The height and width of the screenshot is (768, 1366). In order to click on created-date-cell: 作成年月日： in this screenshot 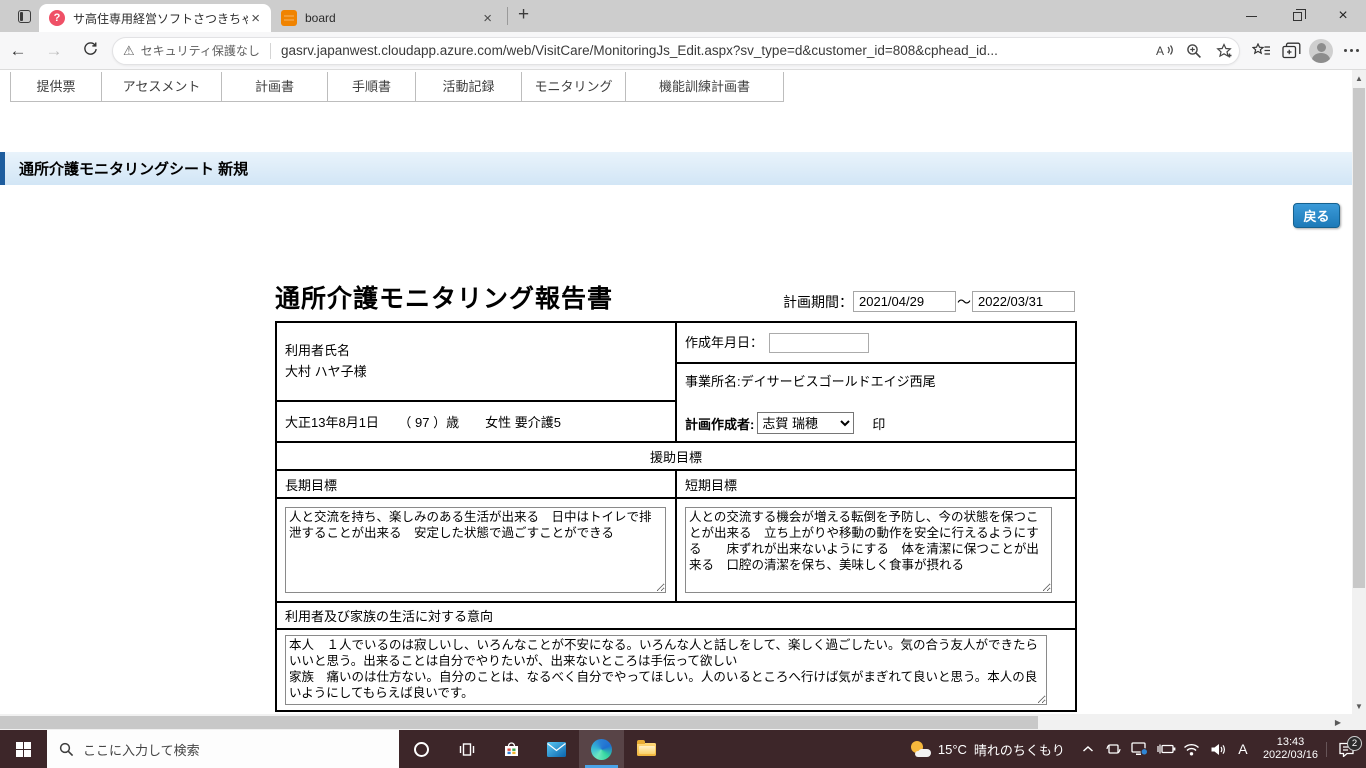, I will do `click(876, 342)`.